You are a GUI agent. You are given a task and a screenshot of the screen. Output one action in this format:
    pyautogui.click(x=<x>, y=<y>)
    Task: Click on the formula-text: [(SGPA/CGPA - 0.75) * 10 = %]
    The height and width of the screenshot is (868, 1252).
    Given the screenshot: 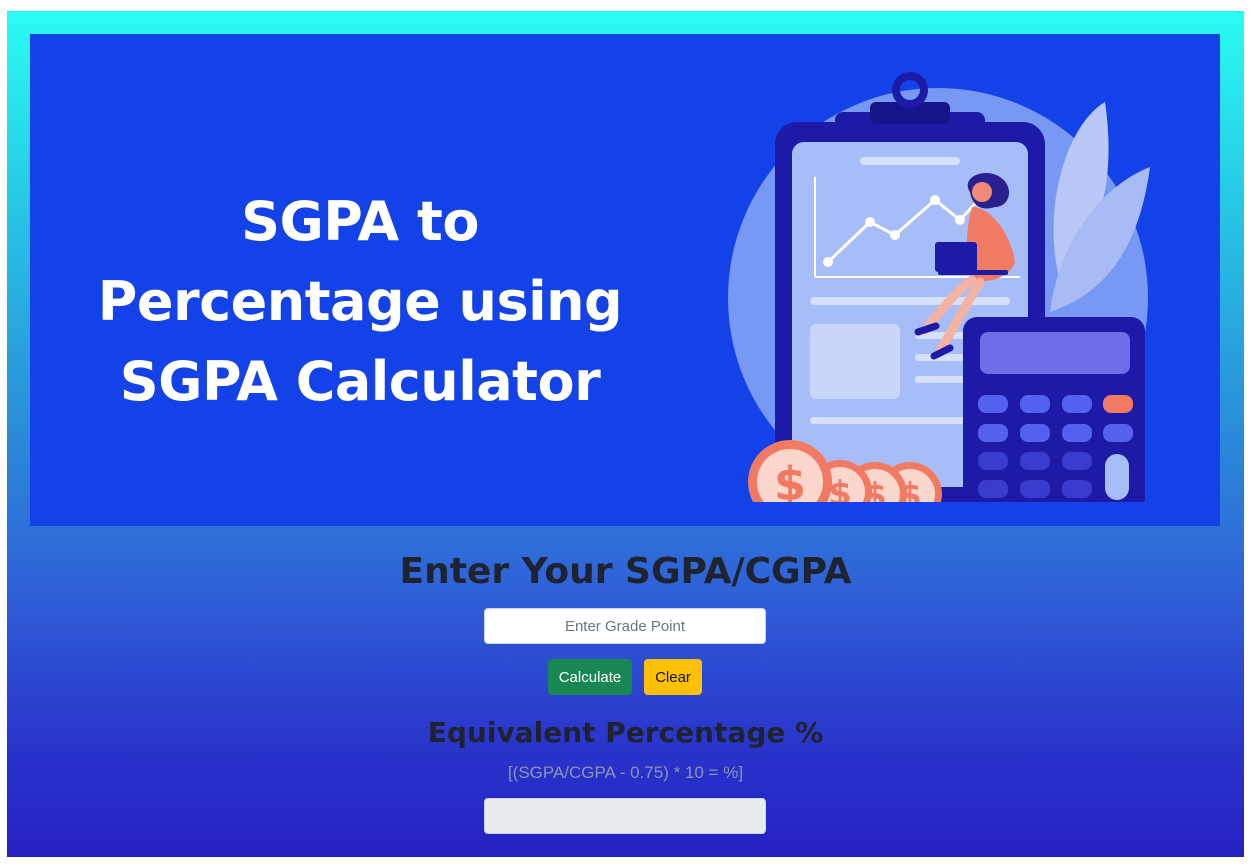 What is the action you would take?
    pyautogui.click(x=625, y=772)
    